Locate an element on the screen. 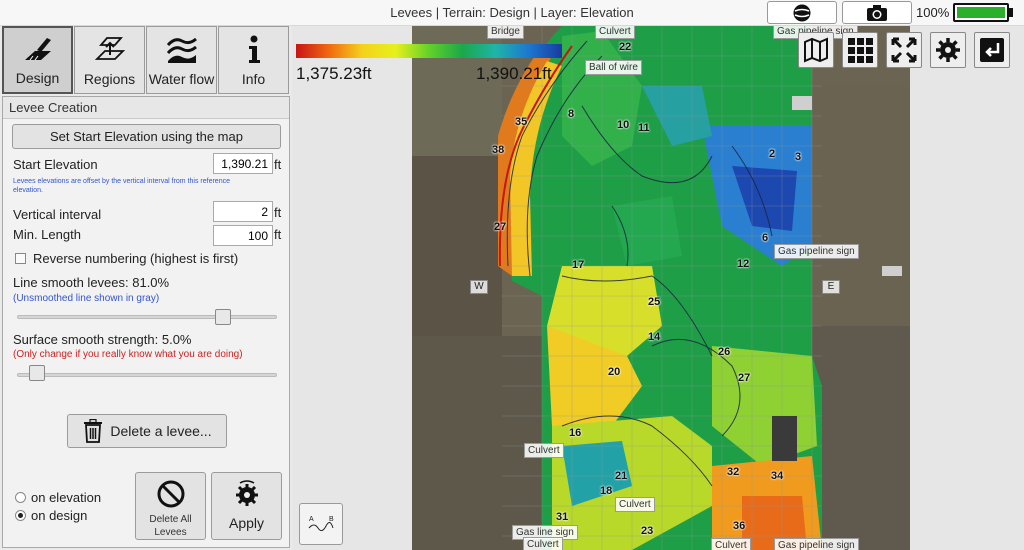 This screenshot has height=550, width=1024. tab-water-flow-label: Water flow is located at coordinates (181, 79).